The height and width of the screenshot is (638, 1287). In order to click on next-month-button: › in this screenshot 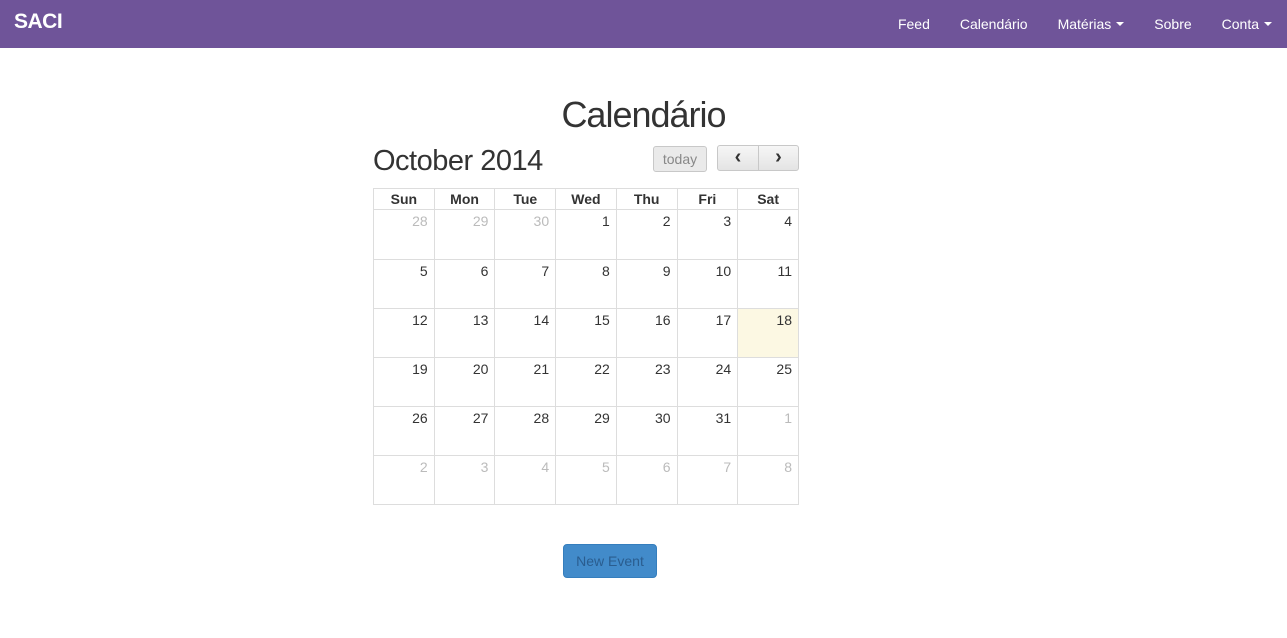, I will do `click(778, 158)`.